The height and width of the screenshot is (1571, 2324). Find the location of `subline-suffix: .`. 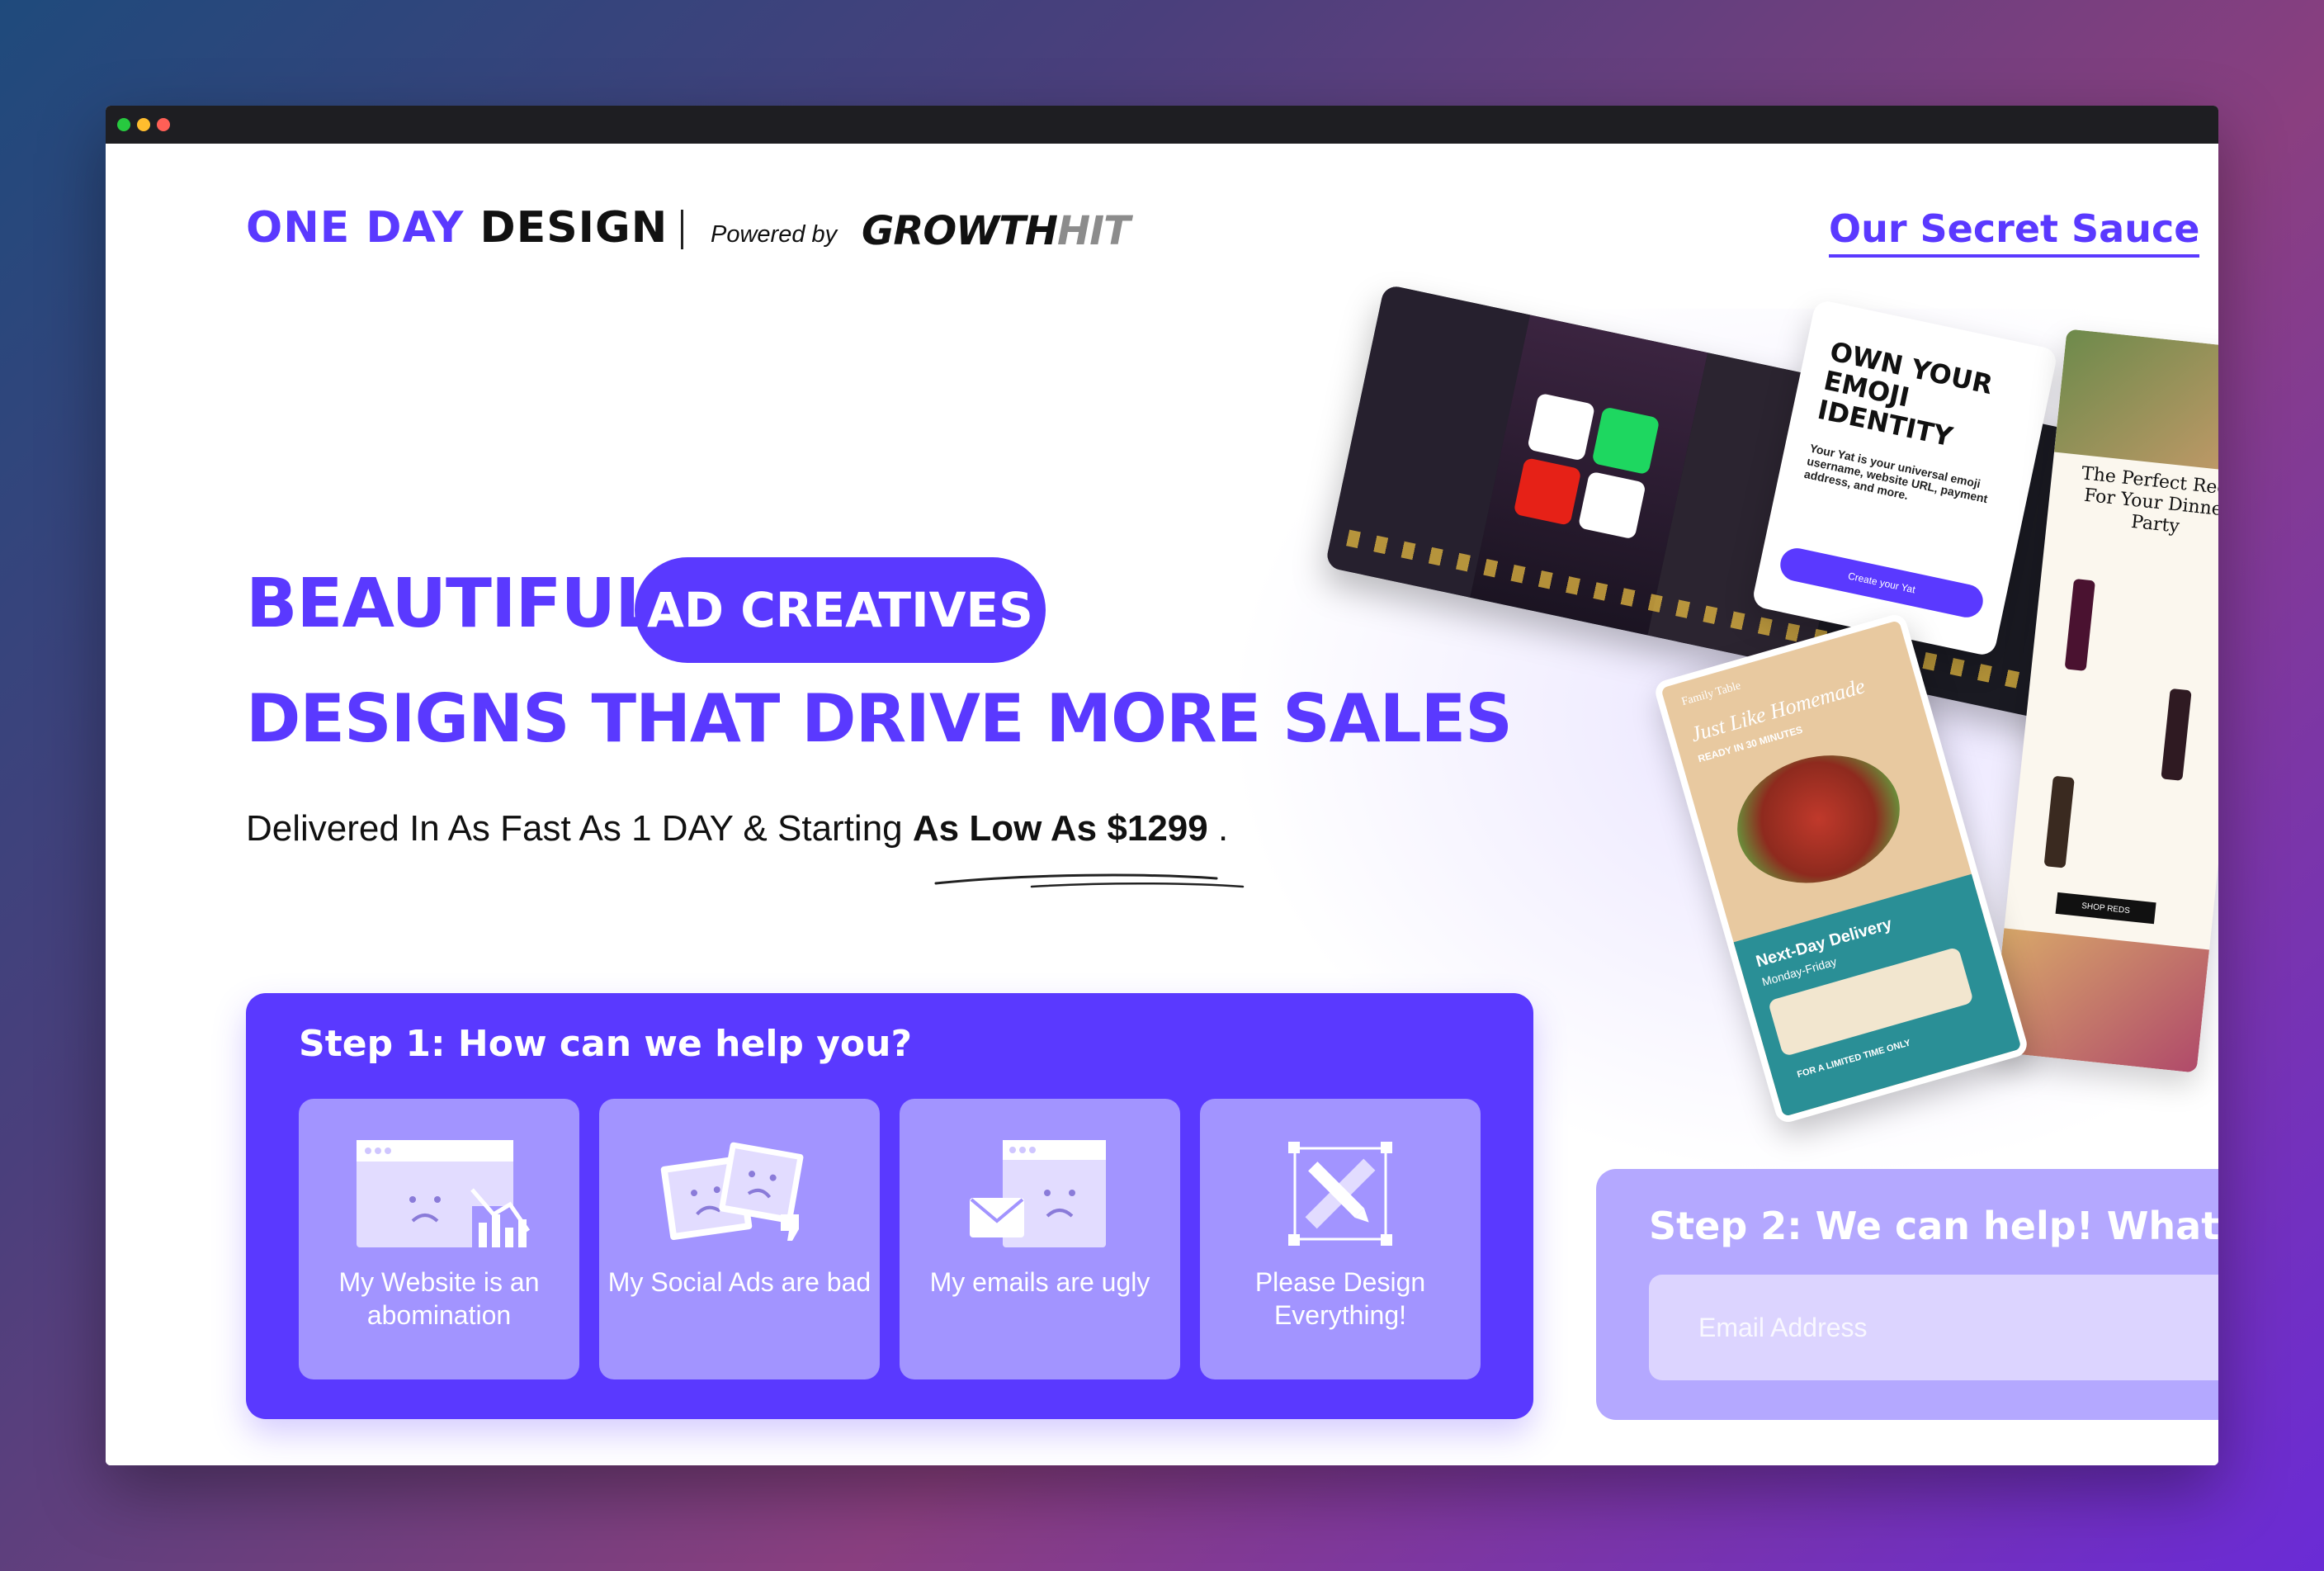

subline-suffix: . is located at coordinates (1218, 828).